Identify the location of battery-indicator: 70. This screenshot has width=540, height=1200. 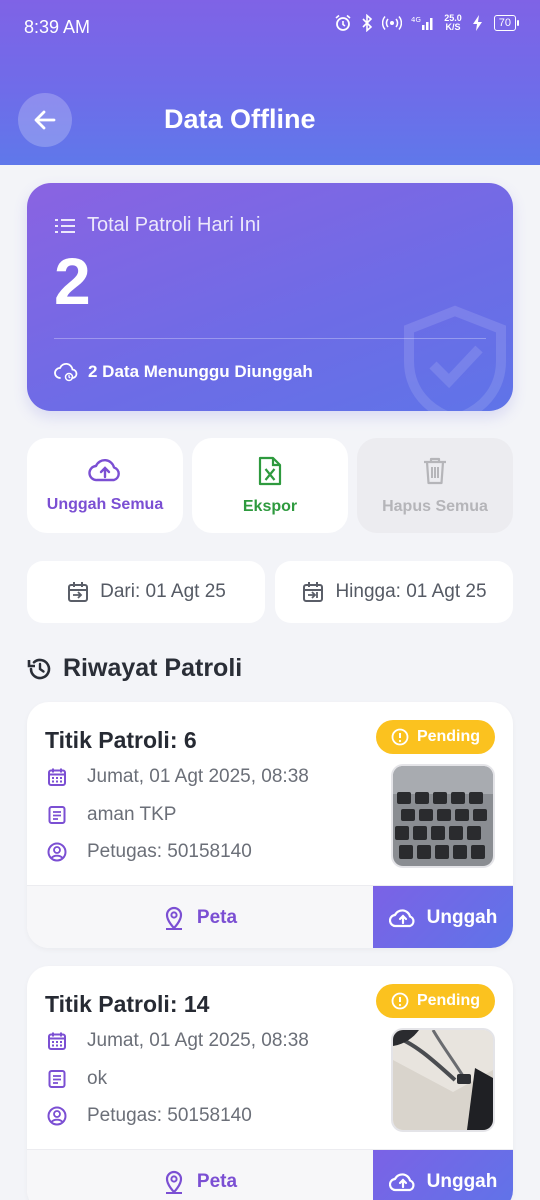
(506, 23).